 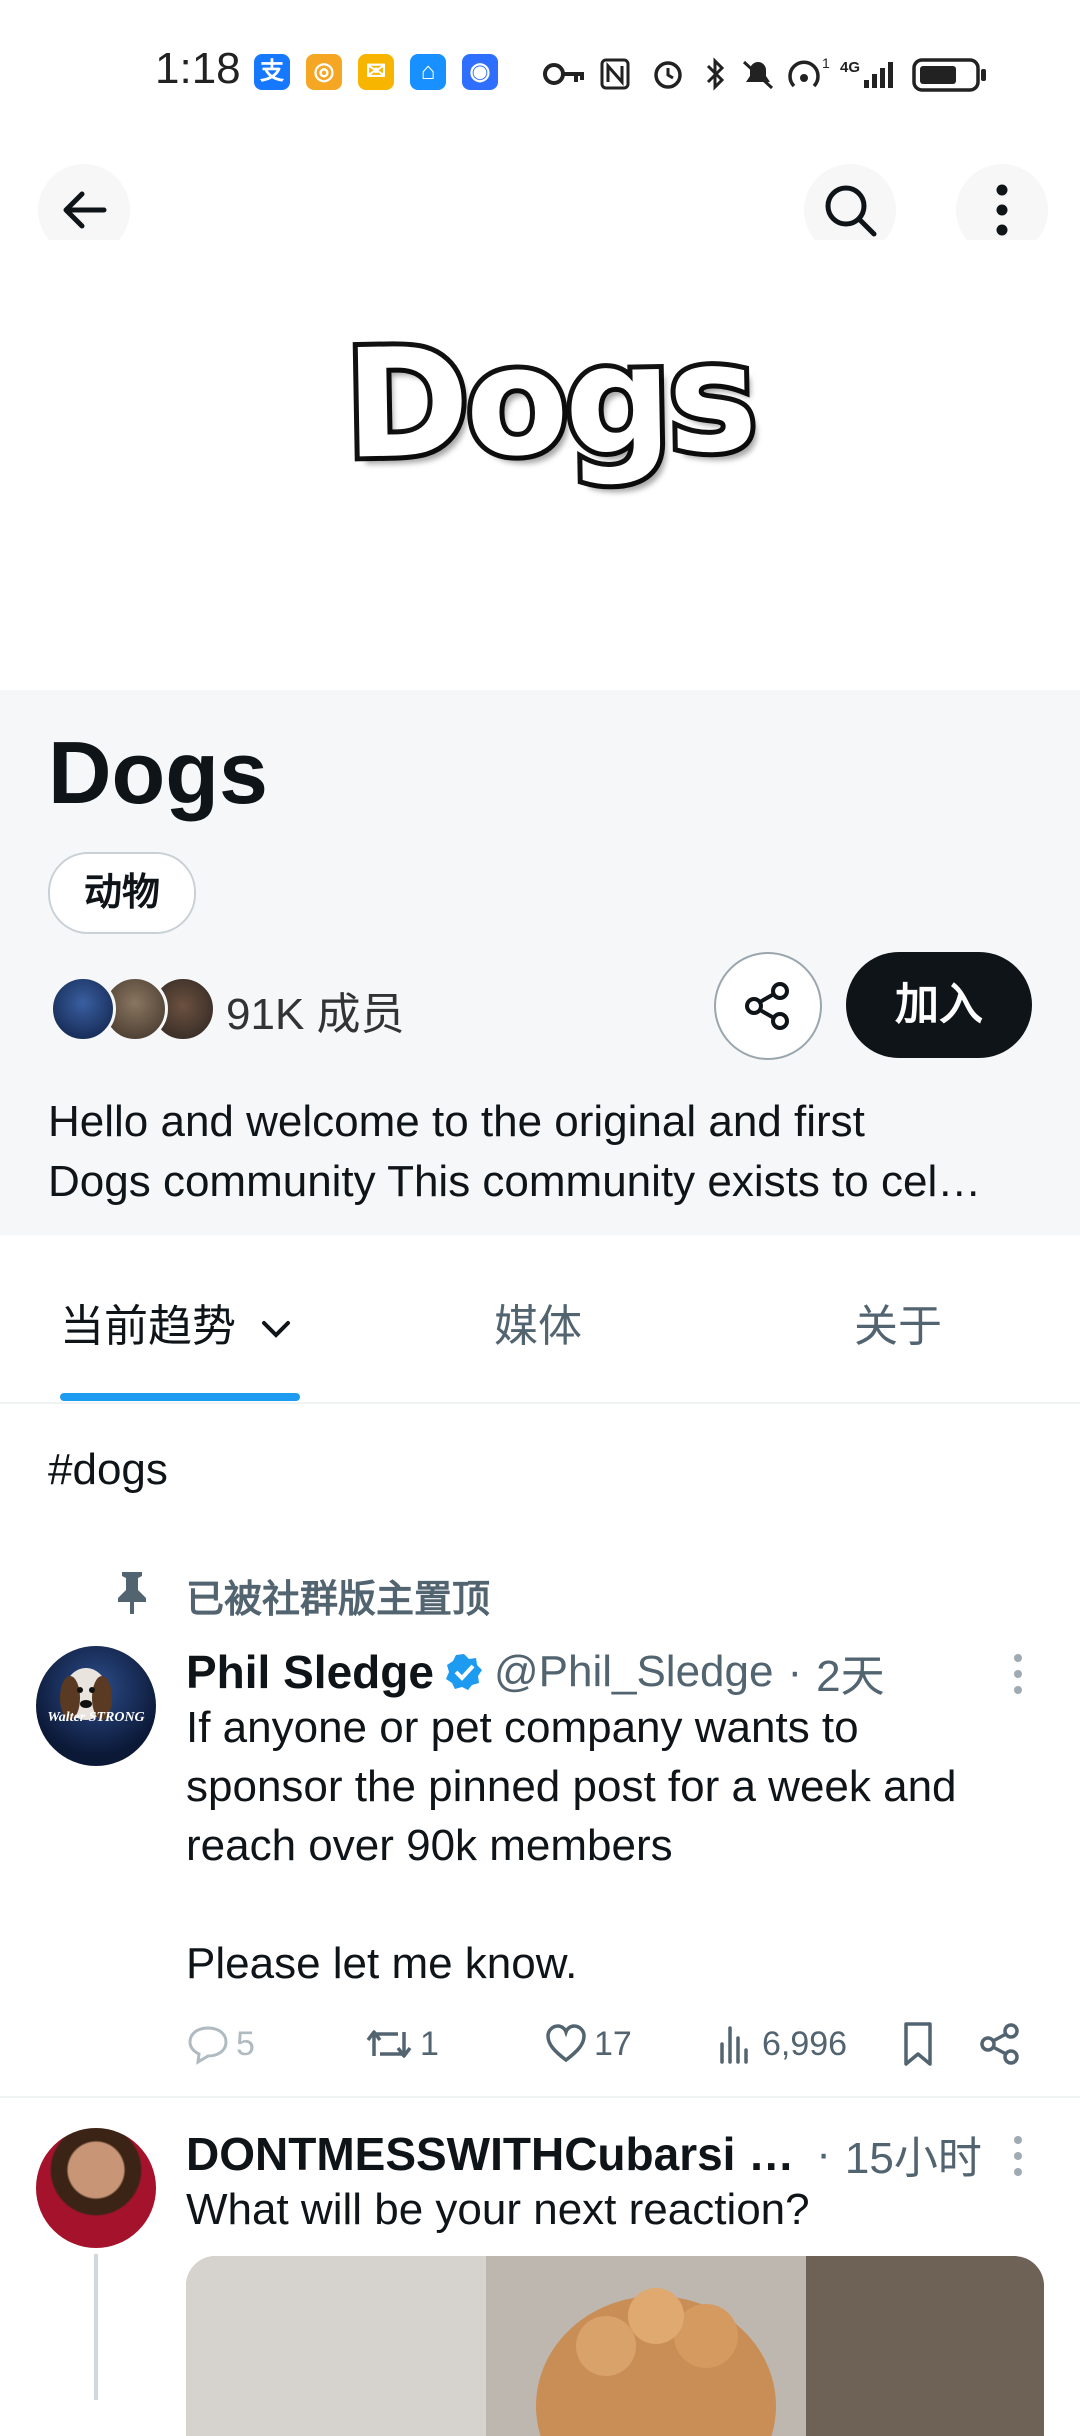 What do you see at coordinates (918, 2044) in the screenshot?
I see `bookmark-icon` at bounding box center [918, 2044].